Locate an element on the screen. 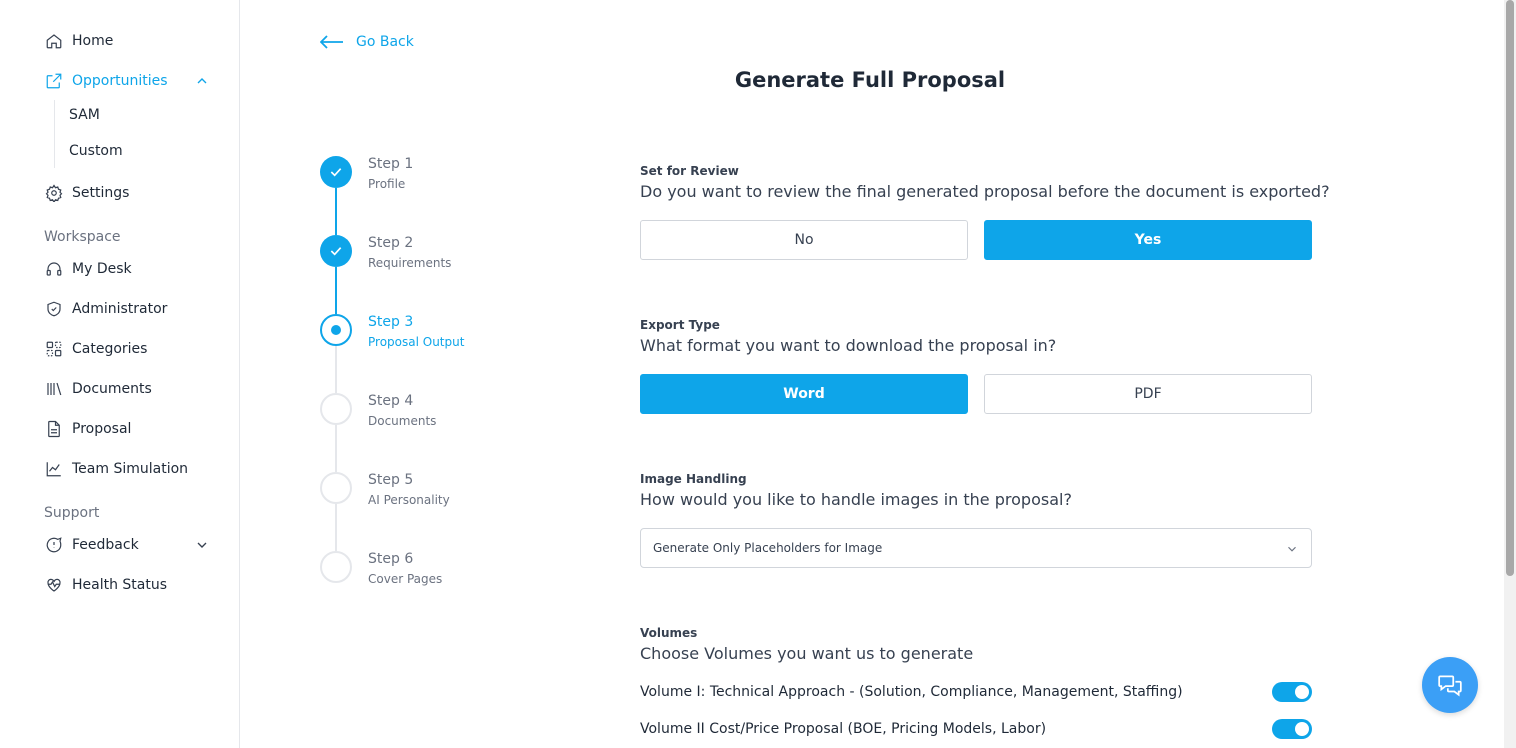  image-handling-label: Image Handling is located at coordinates (693, 479).